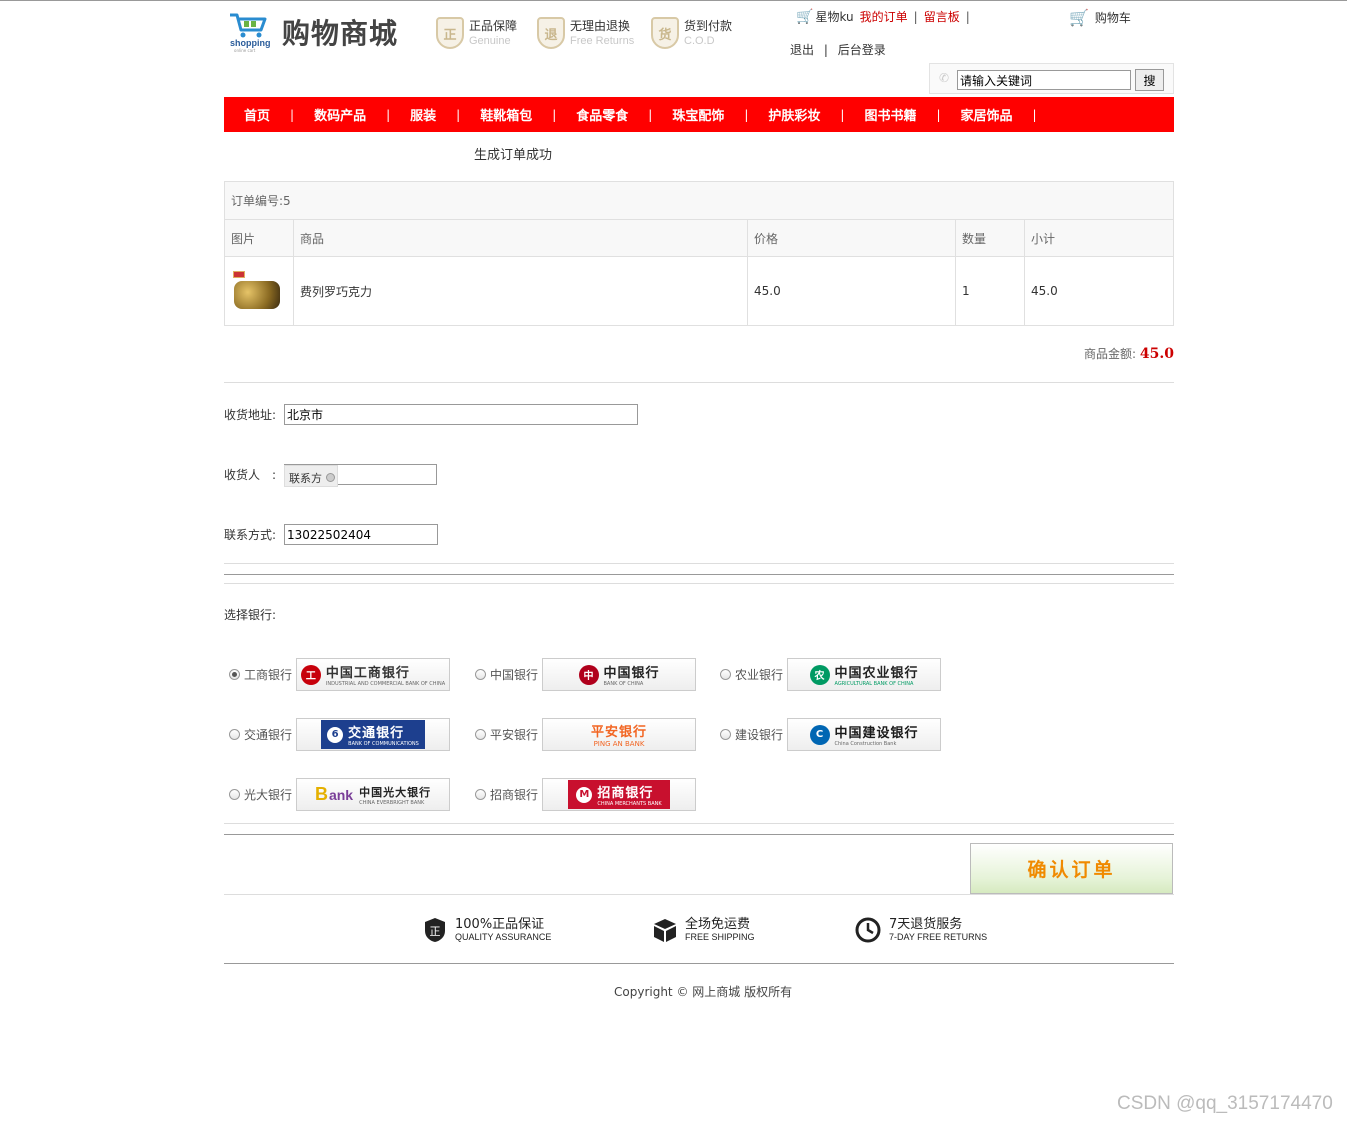  I want to click on autofill-chip: 联系方, so click(311, 476).